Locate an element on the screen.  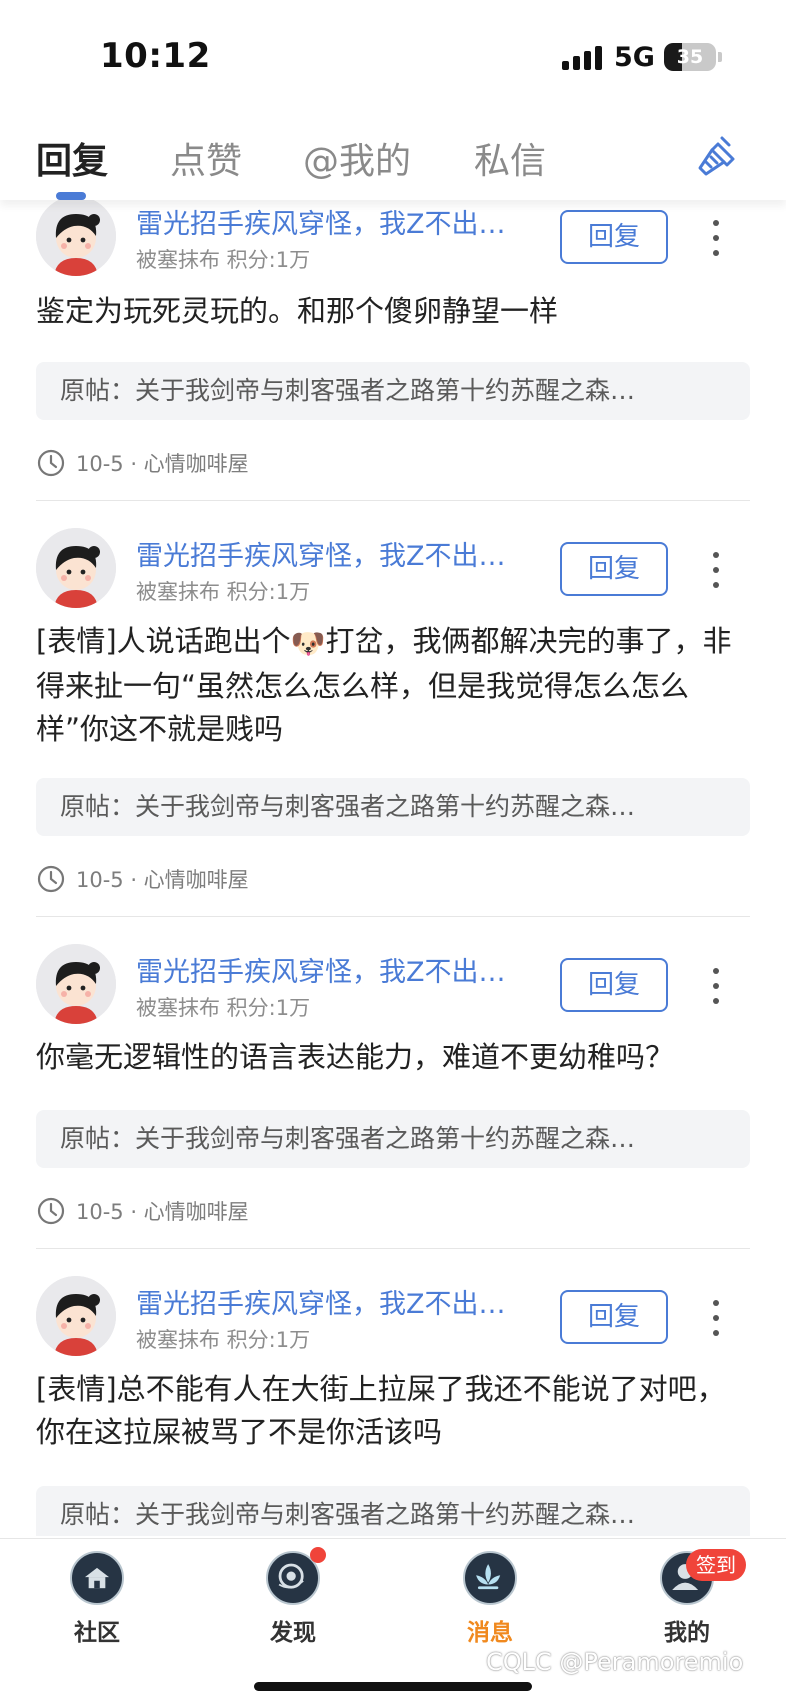
broom-icon is located at coordinates (717, 157).